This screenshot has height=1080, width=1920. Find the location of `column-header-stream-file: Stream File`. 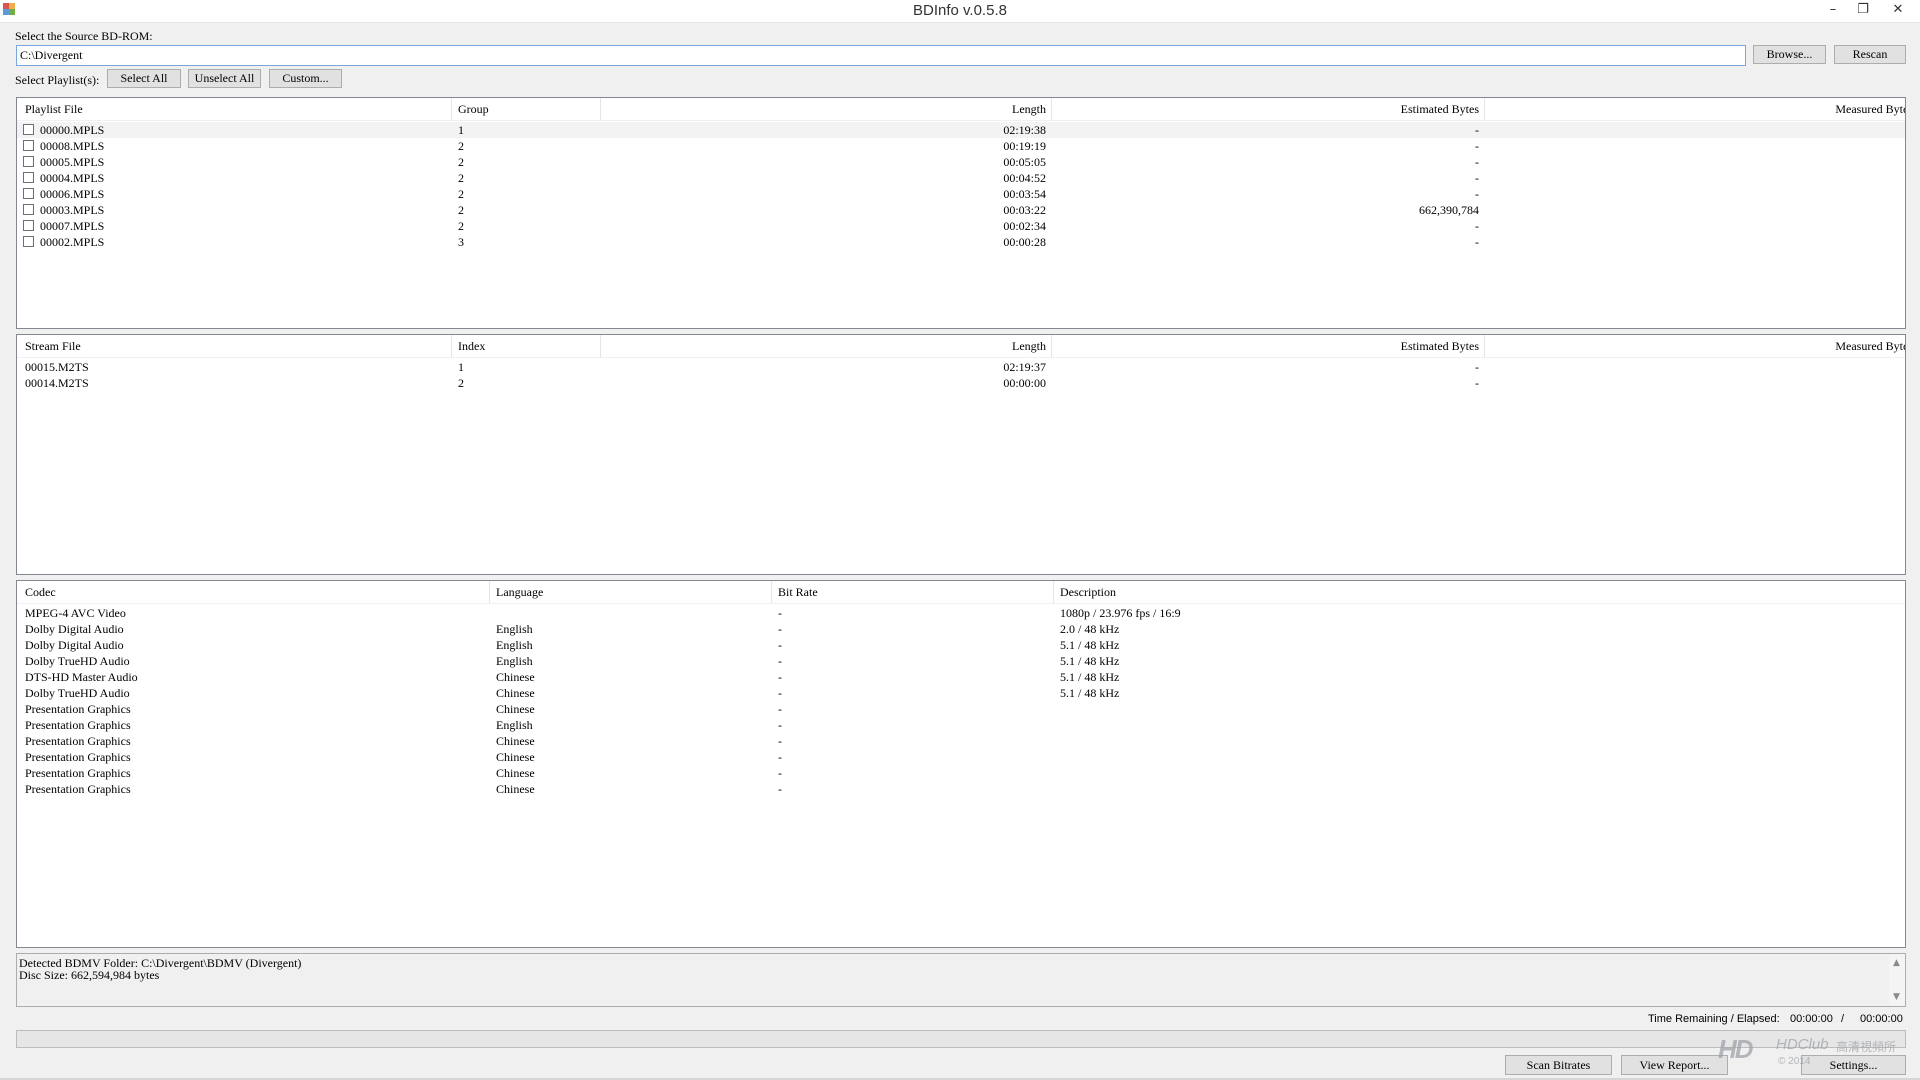

column-header-stream-file: Stream File is located at coordinates (53, 346).